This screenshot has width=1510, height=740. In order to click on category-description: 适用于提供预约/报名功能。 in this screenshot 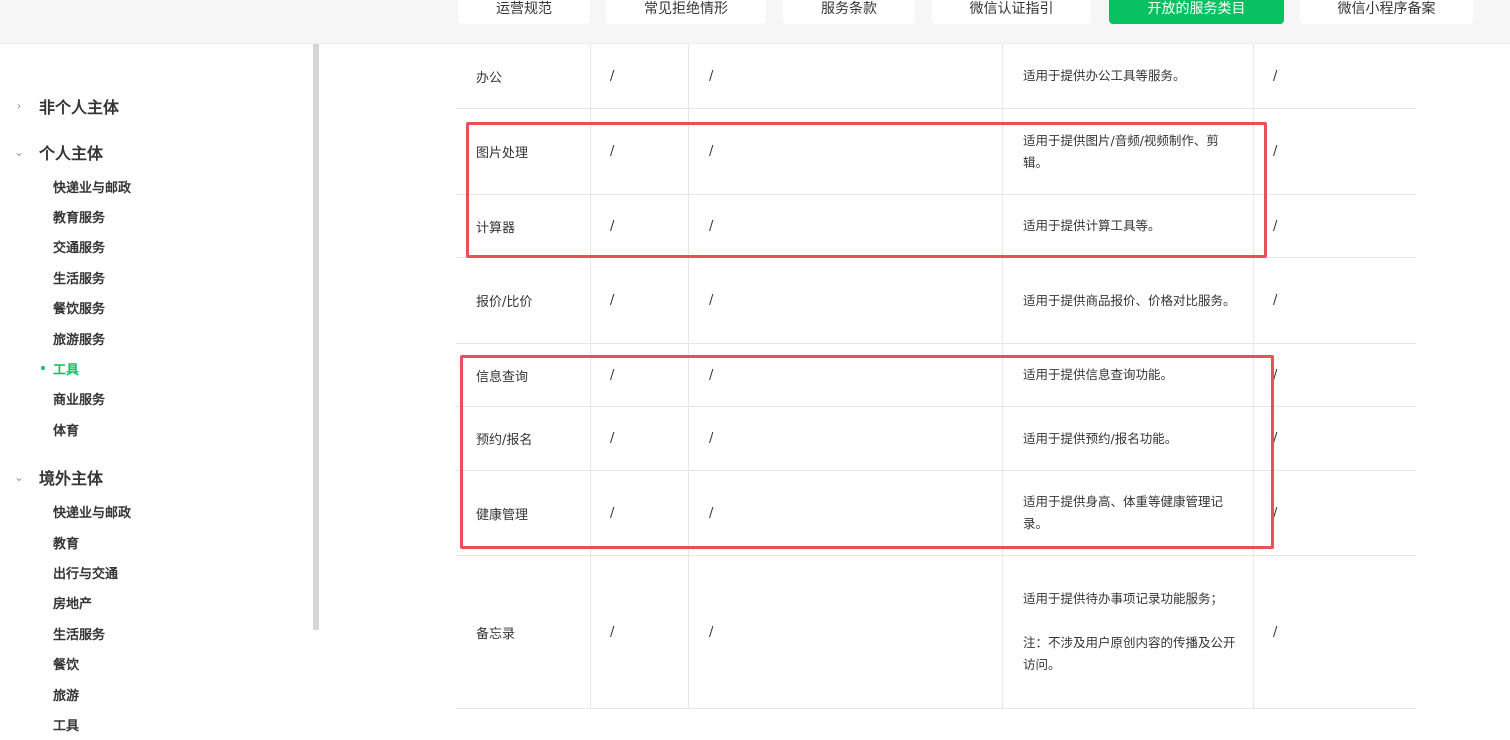, I will do `click(1100, 438)`.